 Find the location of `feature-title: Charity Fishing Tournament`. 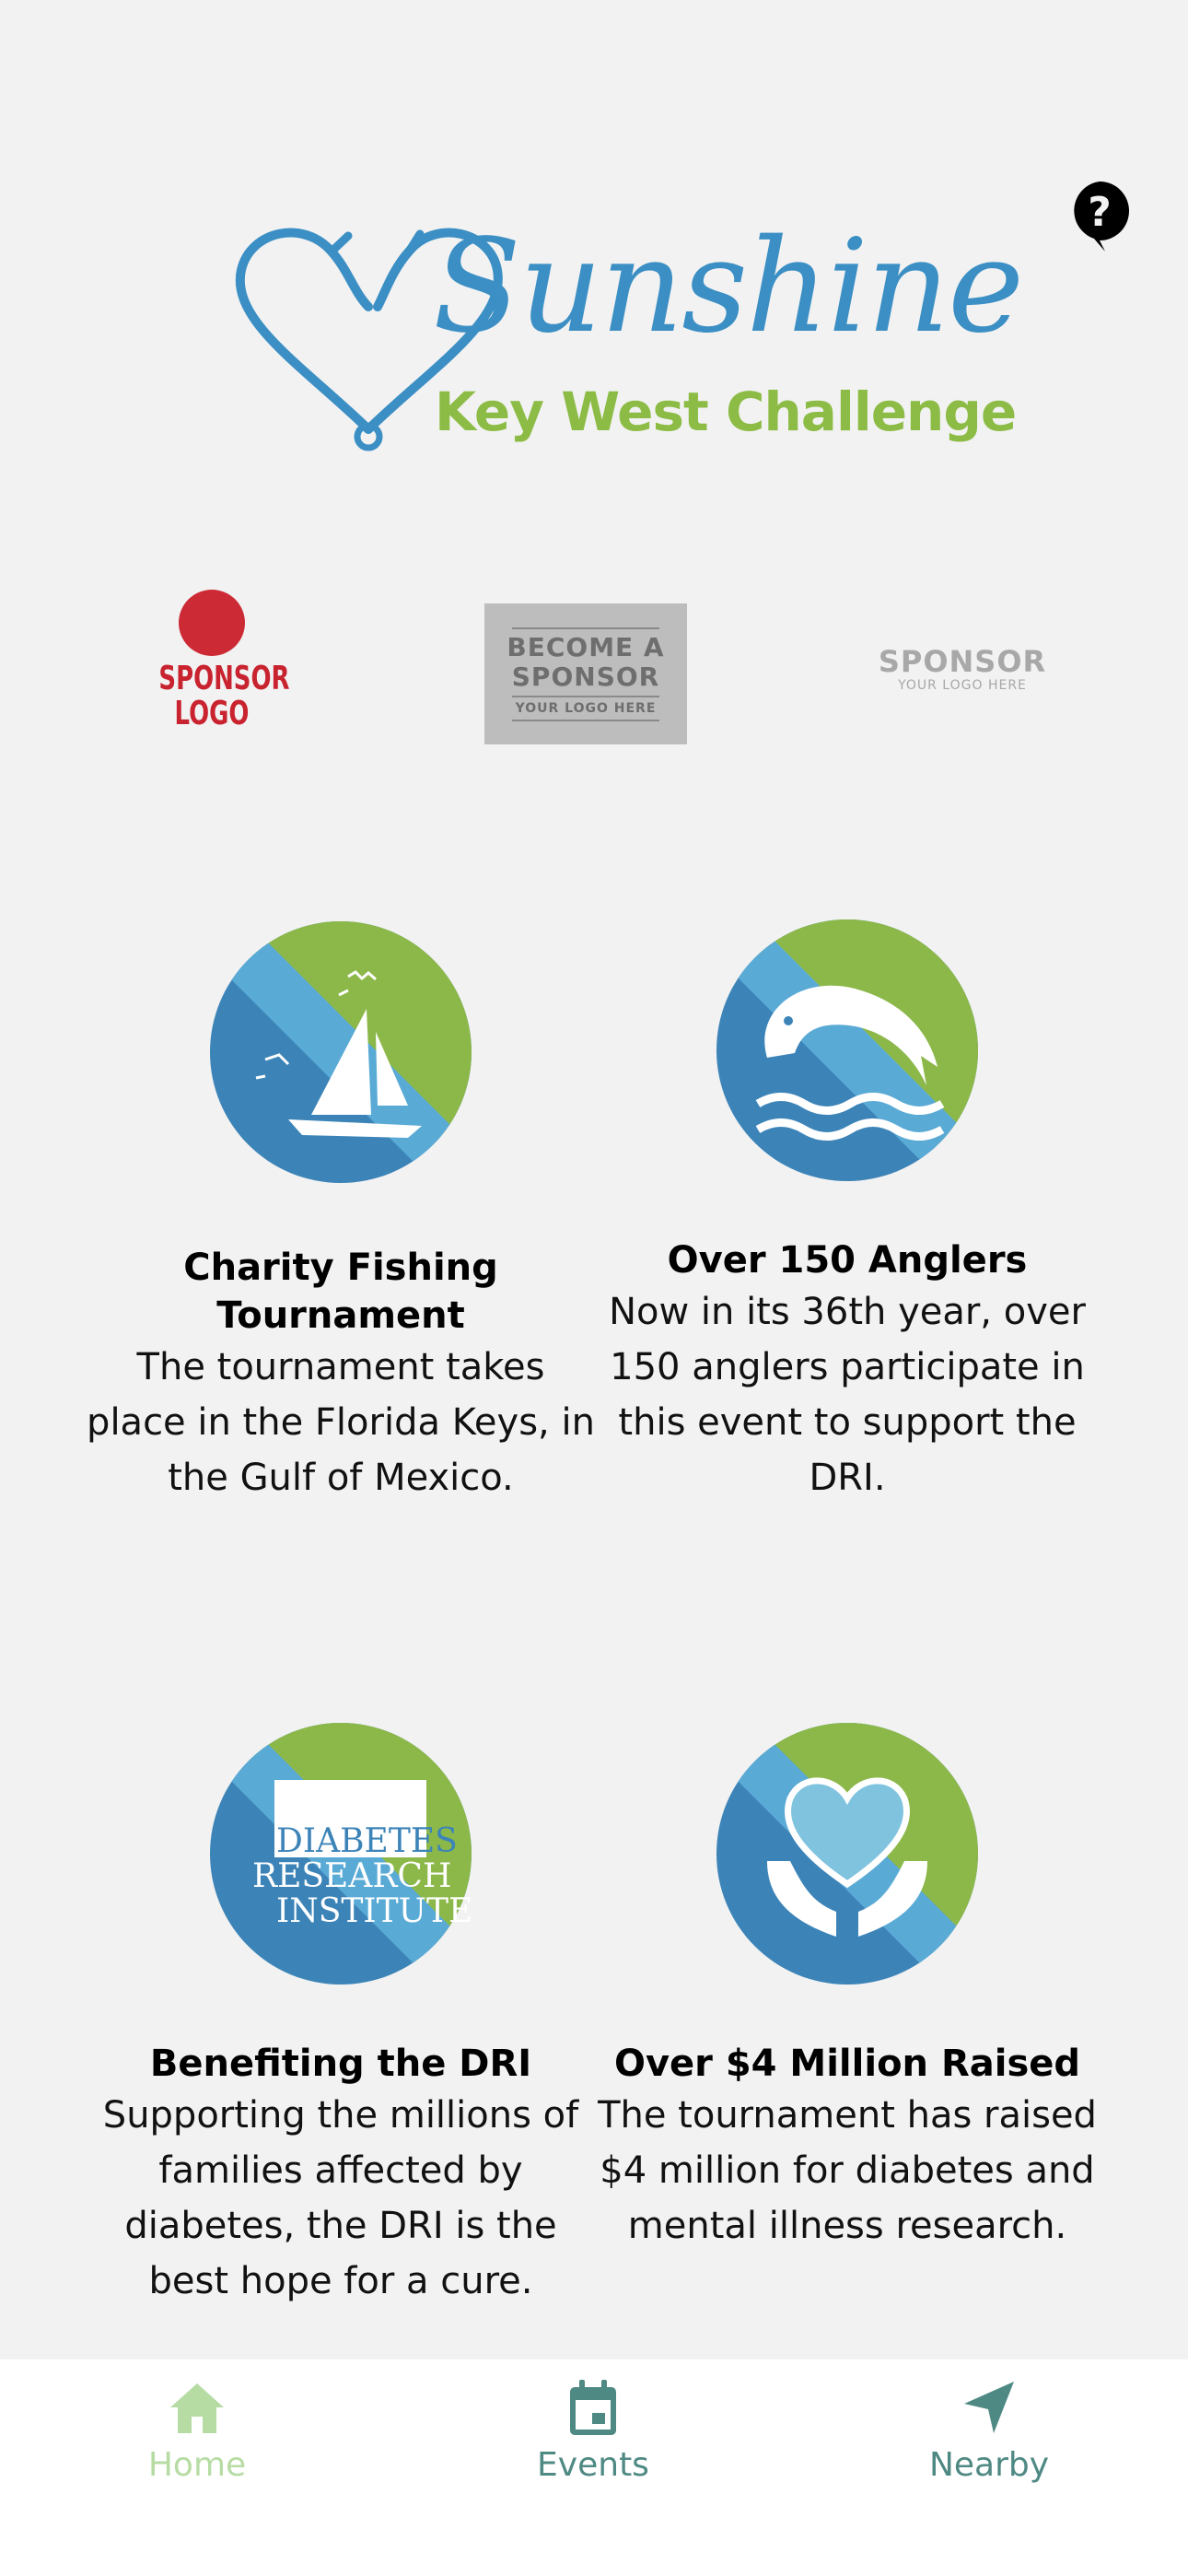

feature-title: Charity Fishing Tournament is located at coordinates (340, 1292).